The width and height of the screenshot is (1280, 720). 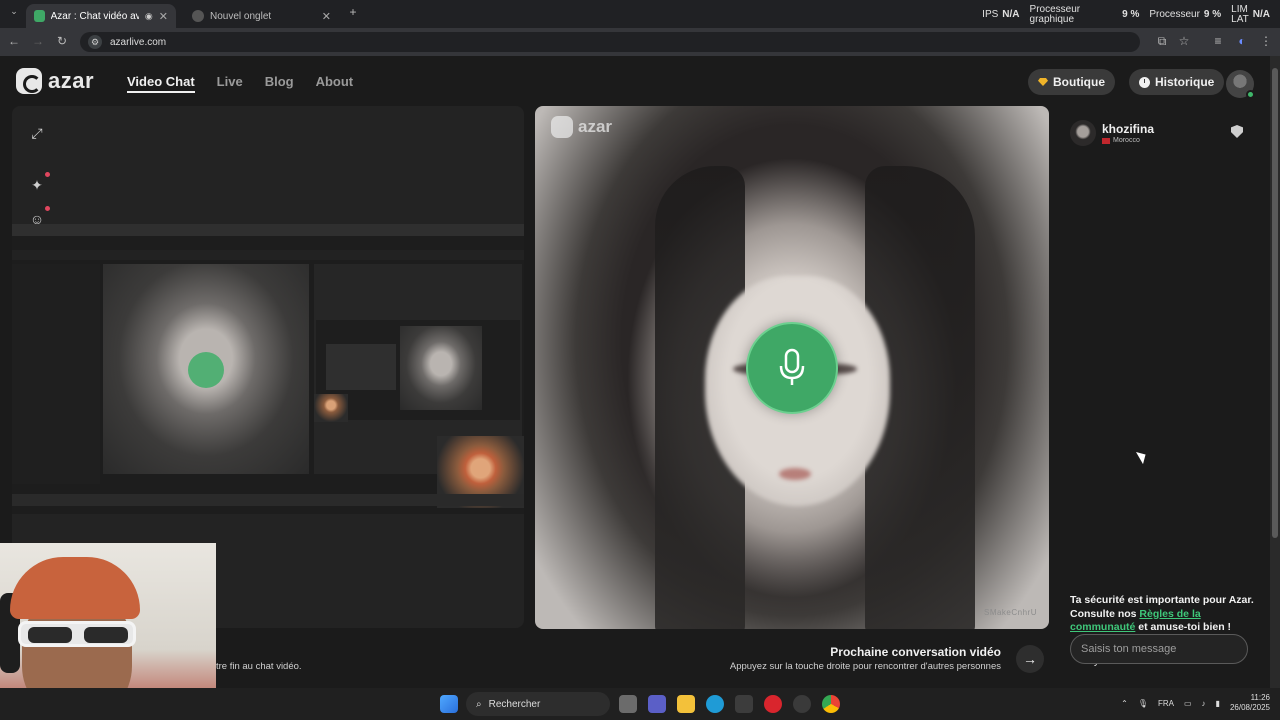 I want to click on profile-avatar, so click(x=1240, y=84).